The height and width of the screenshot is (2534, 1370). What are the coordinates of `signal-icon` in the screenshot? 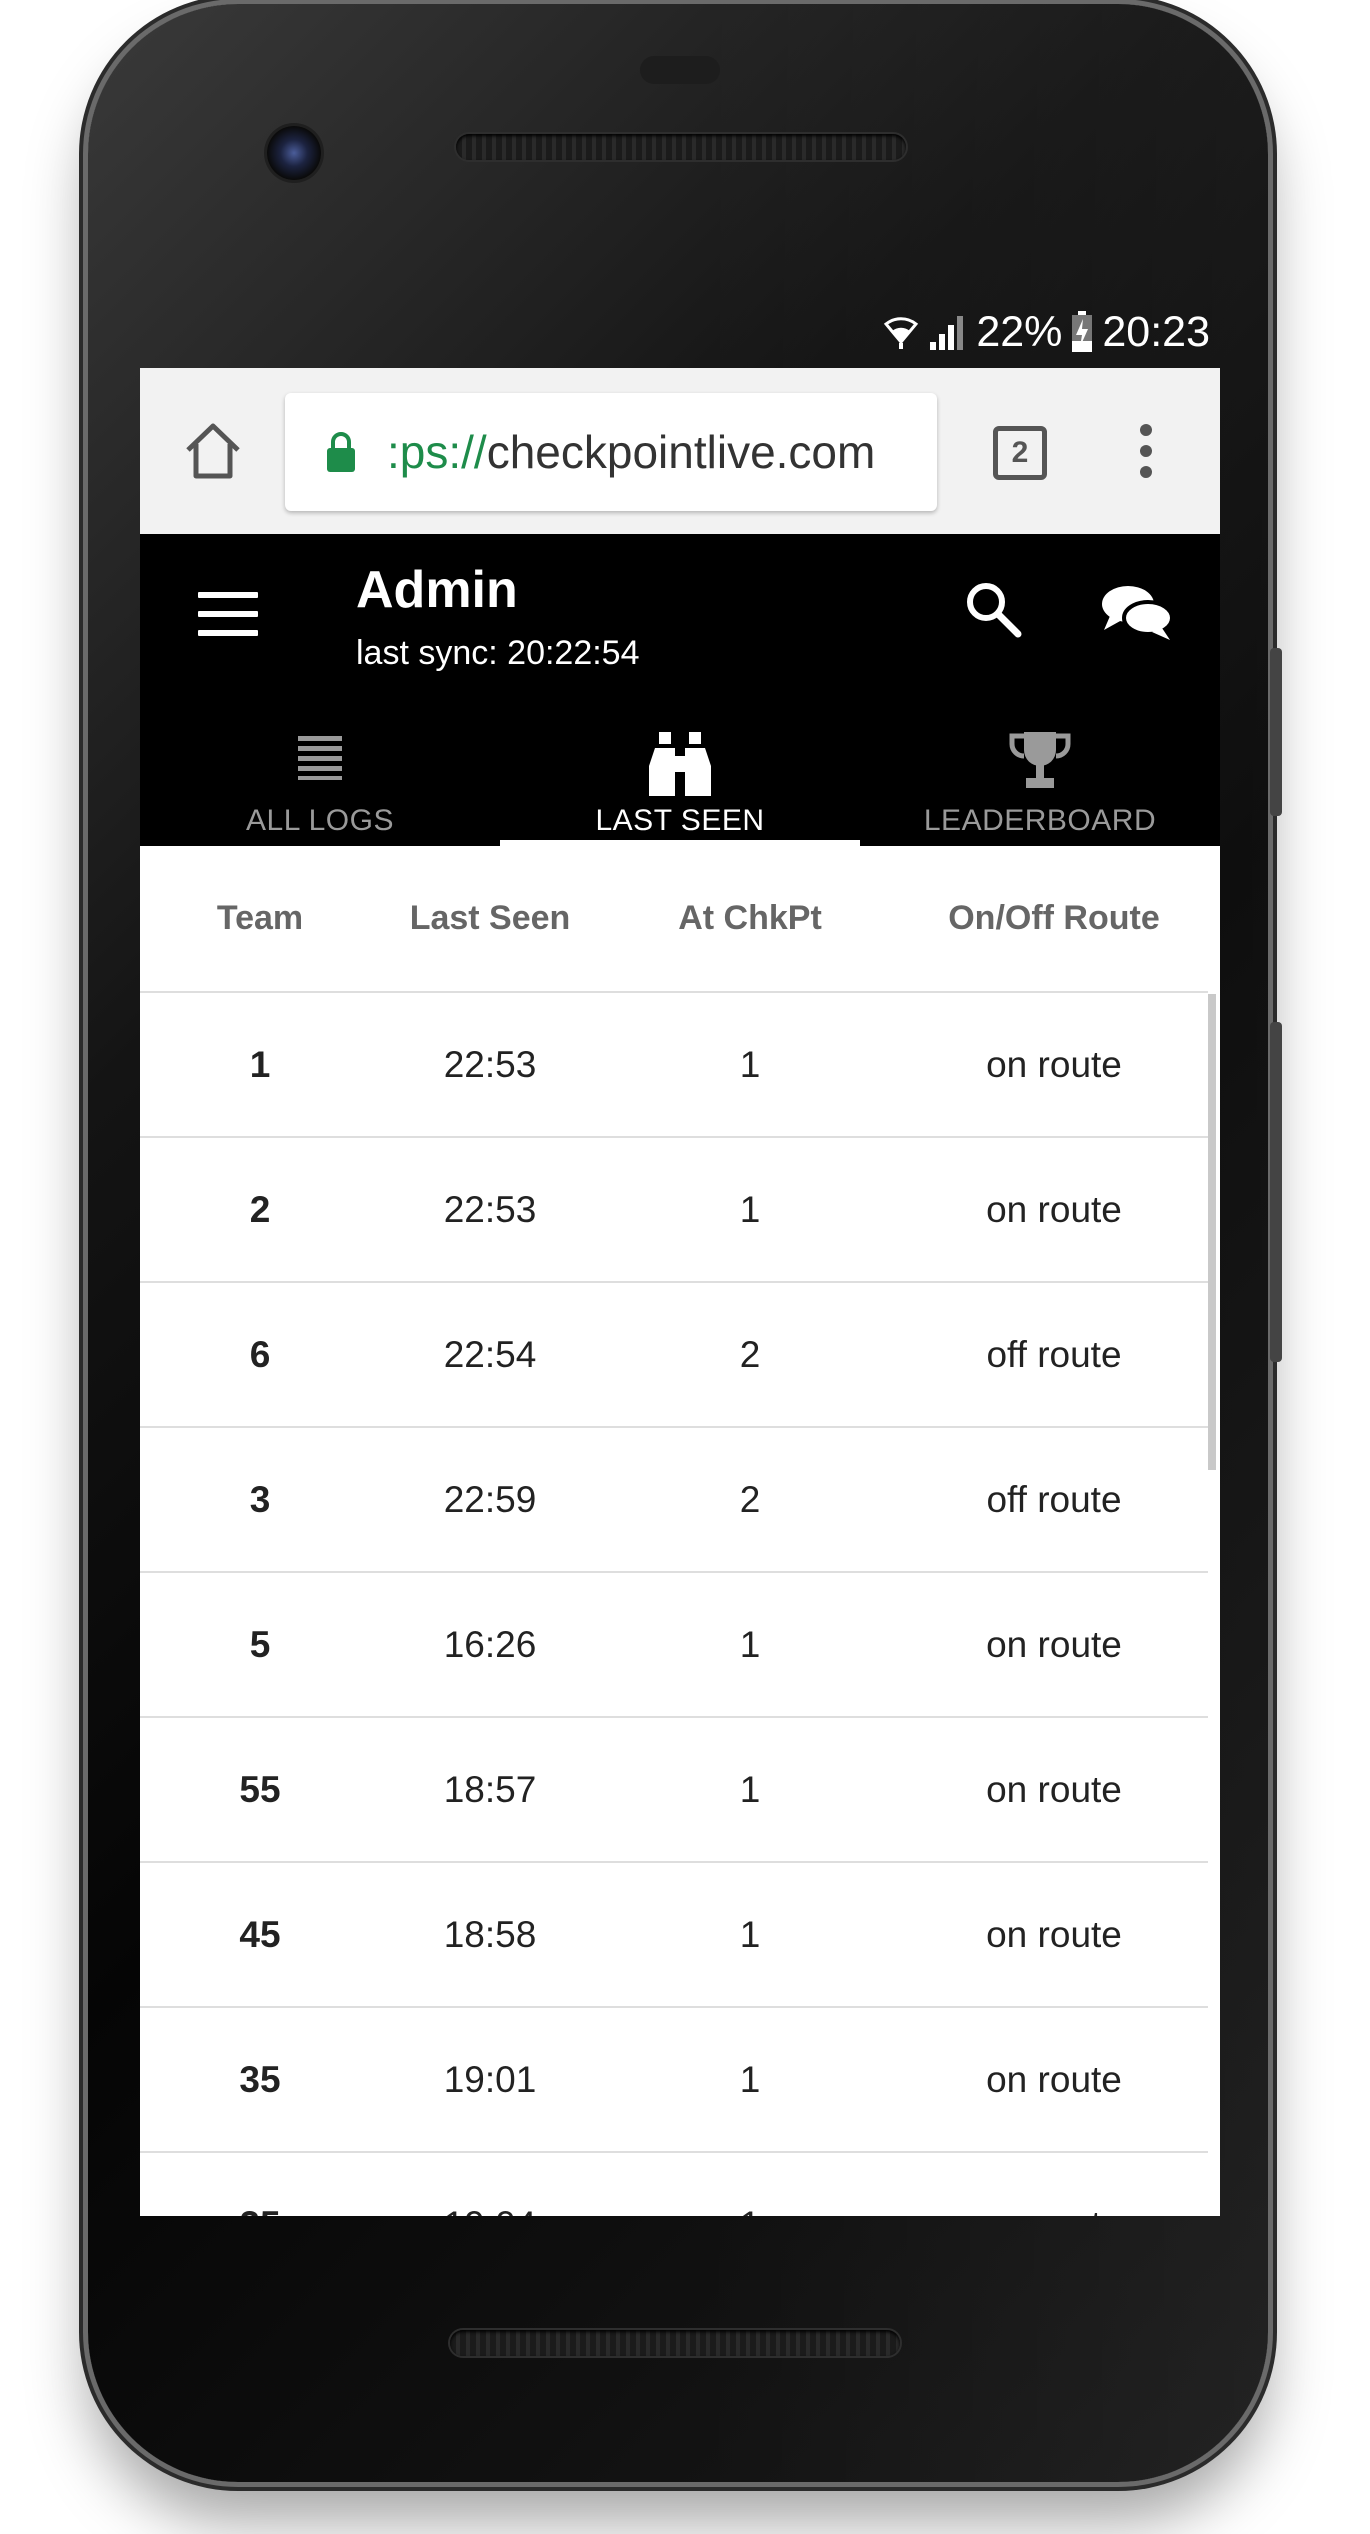 It's located at (947, 333).